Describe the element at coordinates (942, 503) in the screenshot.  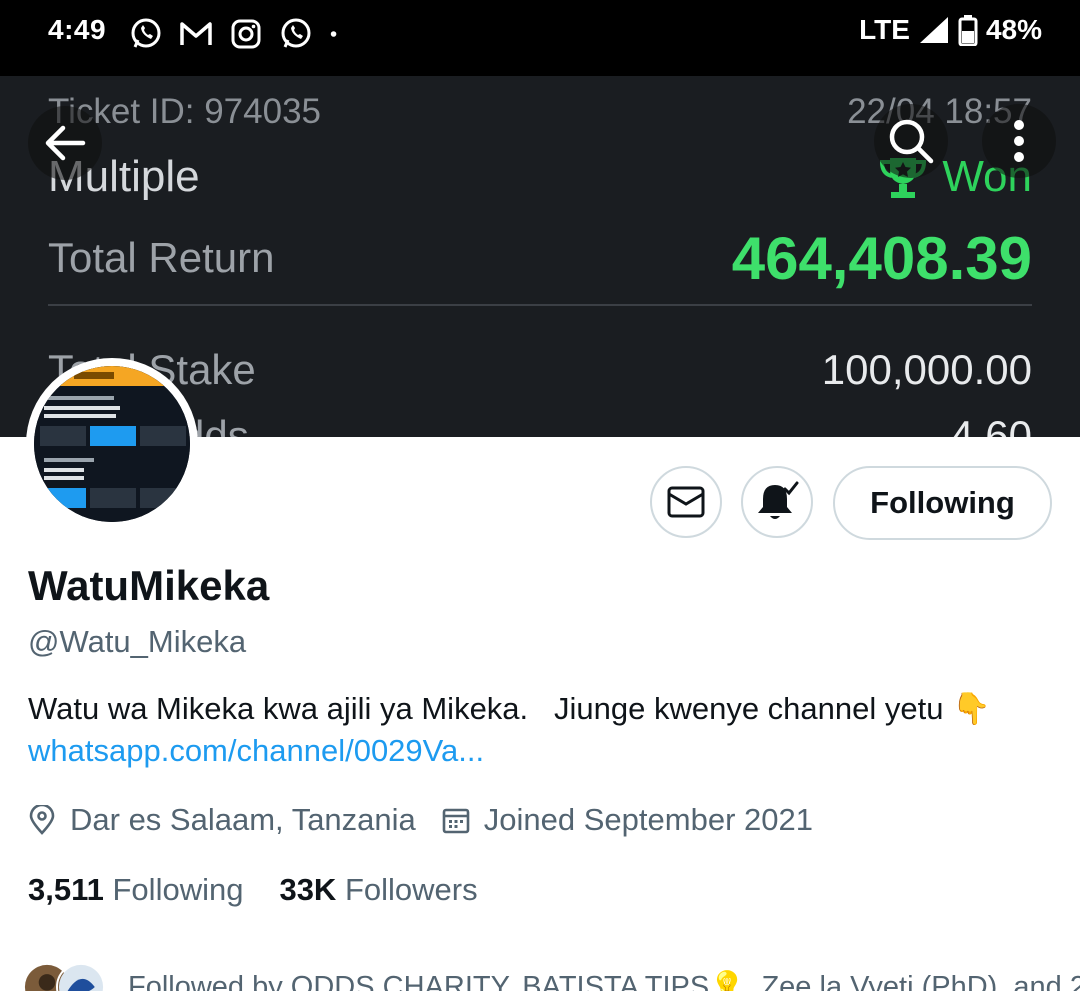
I see `following-button: Following` at that location.